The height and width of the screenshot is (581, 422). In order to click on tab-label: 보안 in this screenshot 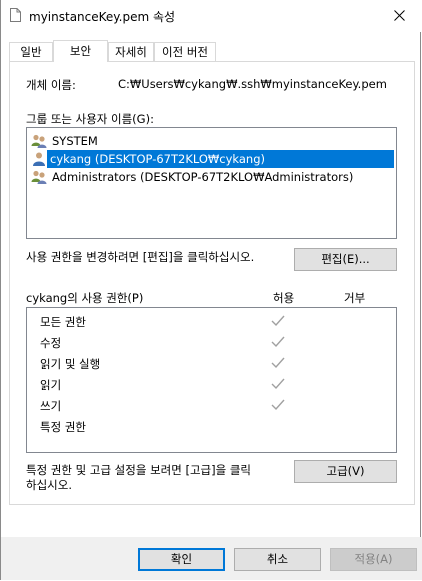, I will do `click(80, 51)`.